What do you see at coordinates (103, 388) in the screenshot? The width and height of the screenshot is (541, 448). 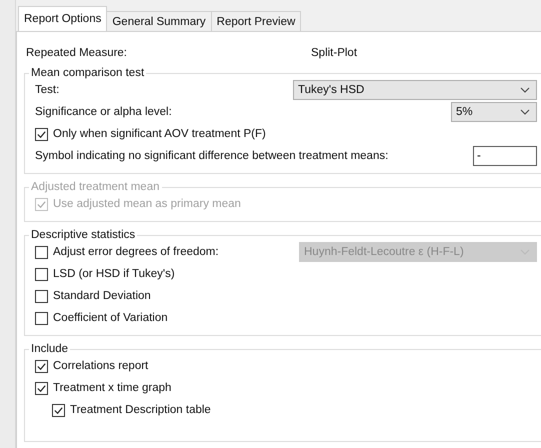 I see `checkbox-option: Treatment x time graph` at bounding box center [103, 388].